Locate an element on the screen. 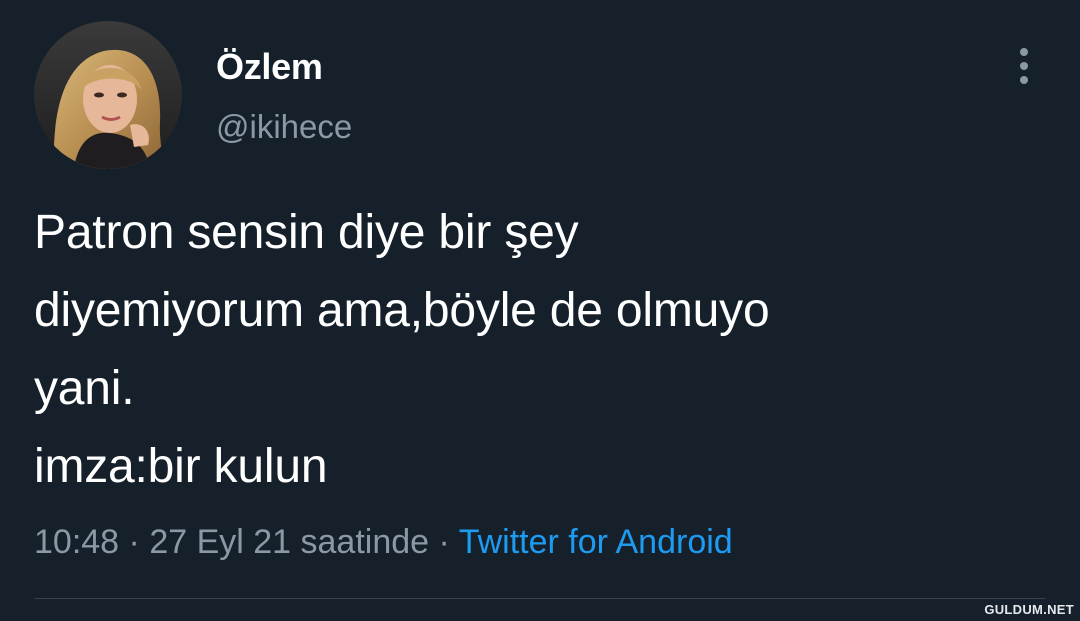  tweet-text-line: diyemiyorum ama,böyle de olmuyo is located at coordinates (402, 310).